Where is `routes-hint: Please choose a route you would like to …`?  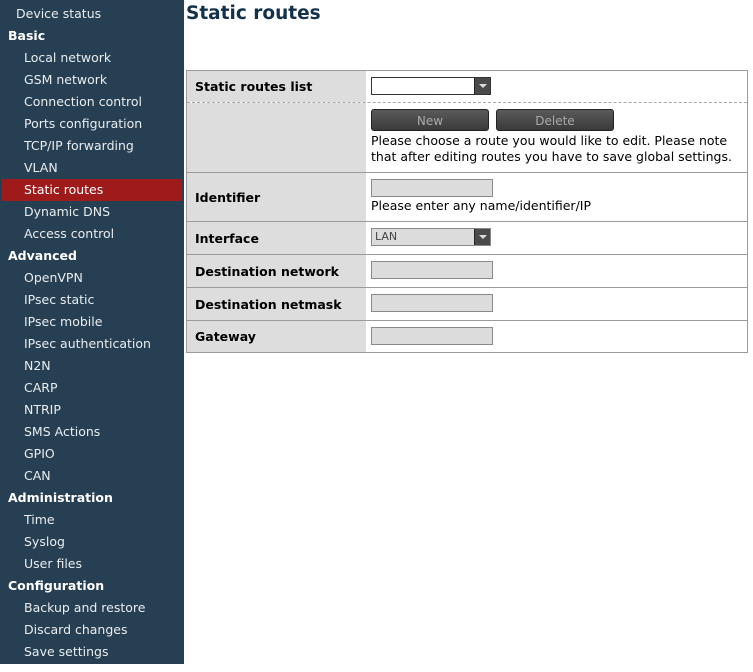
routes-hint: Please choose a route you would like to … is located at coordinates (551, 148).